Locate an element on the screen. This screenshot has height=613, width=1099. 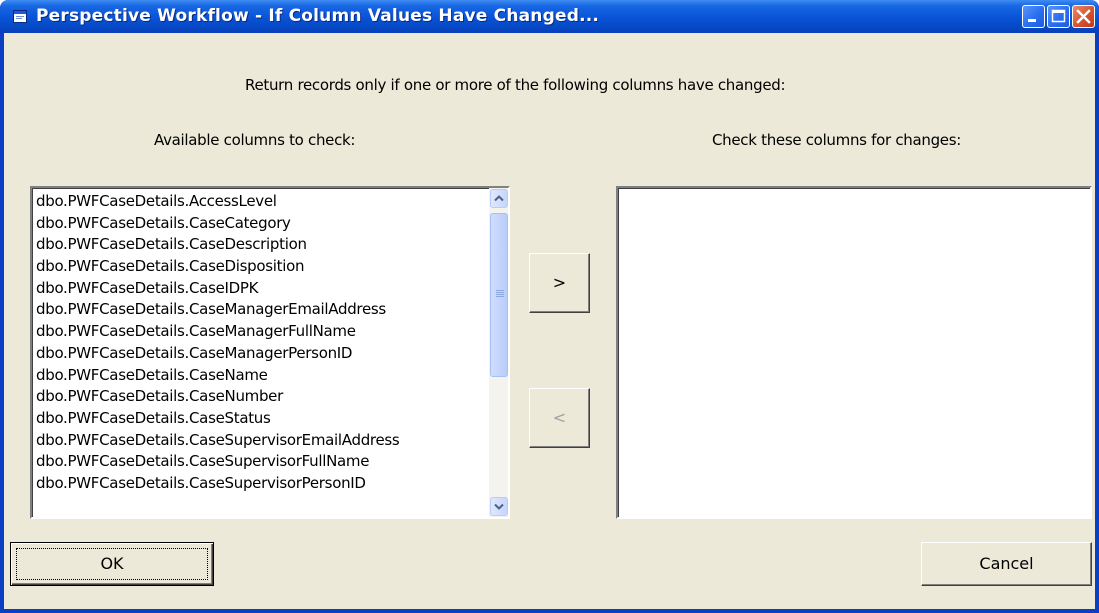
cancel-button: Cancel is located at coordinates (1006, 564).